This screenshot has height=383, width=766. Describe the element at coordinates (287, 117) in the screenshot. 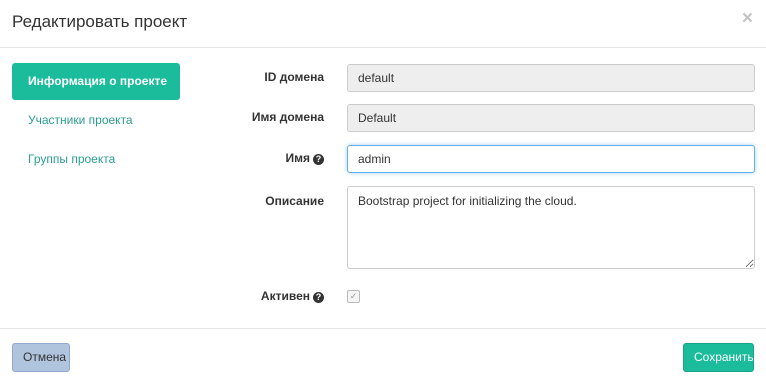

I see `domain-name-label: Имя домена` at that location.